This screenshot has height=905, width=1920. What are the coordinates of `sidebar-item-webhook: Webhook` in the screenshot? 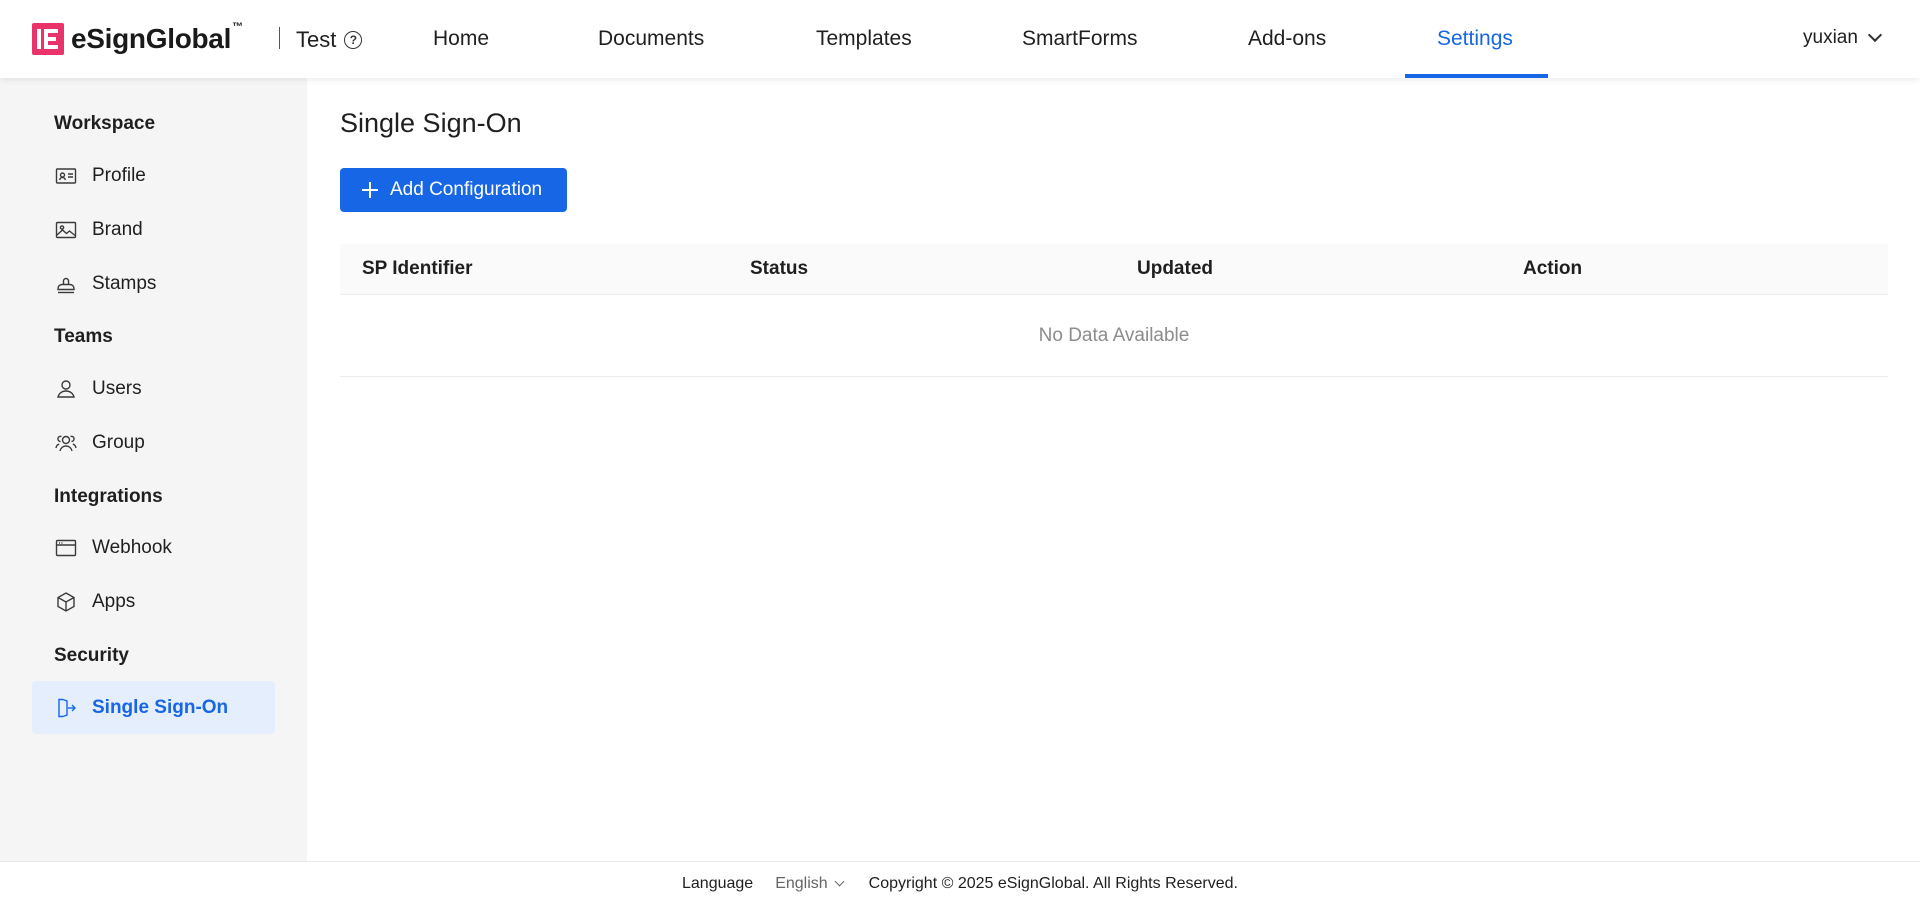 It's located at (153, 547).